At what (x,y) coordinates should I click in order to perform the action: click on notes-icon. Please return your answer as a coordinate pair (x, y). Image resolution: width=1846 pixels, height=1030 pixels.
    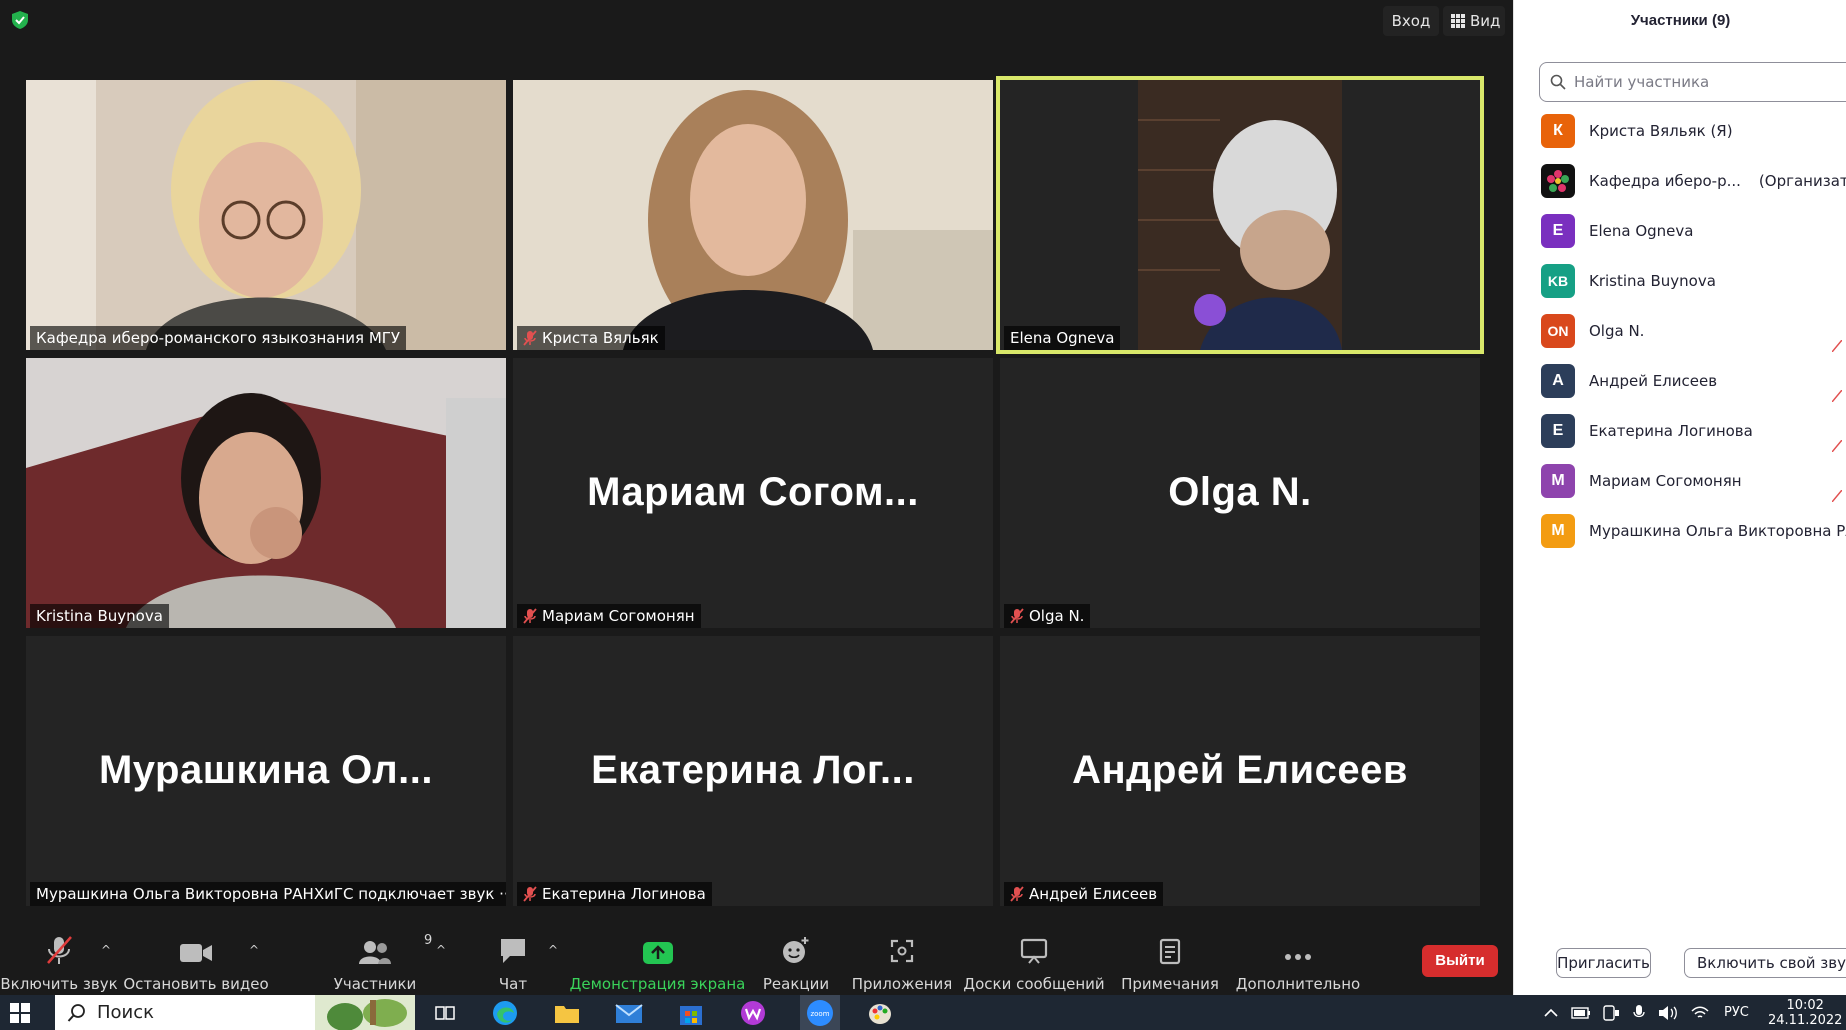
    Looking at the image, I should click on (1170, 948).